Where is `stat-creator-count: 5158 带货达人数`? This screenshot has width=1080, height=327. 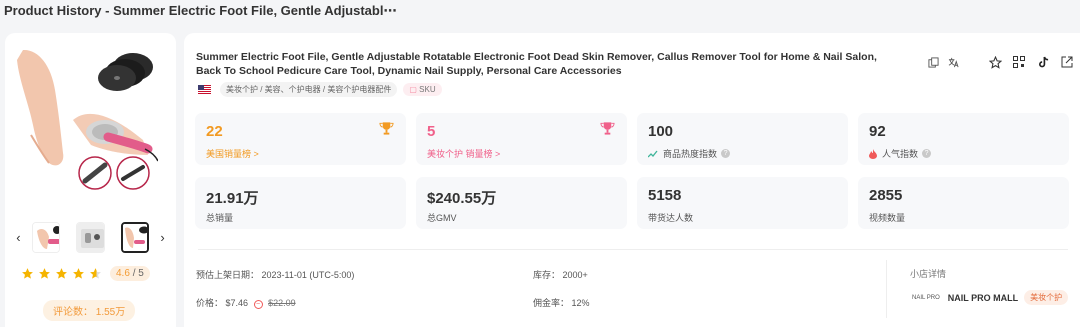
stat-creator-count: 5158 带货达人数 is located at coordinates (742, 203).